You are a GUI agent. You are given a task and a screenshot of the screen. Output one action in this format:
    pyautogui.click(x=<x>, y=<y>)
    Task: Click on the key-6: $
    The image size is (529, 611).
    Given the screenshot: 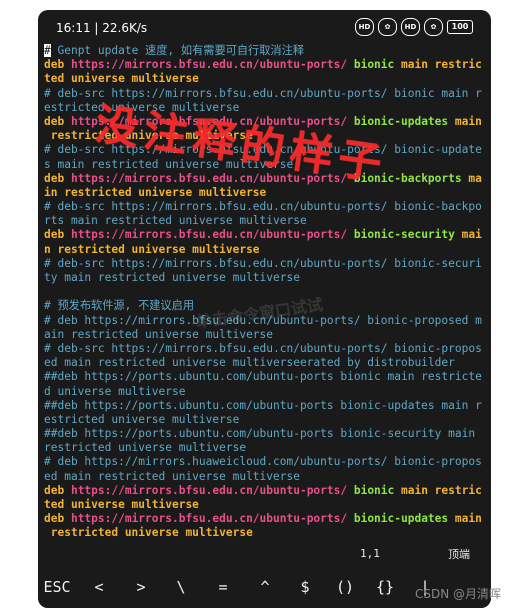 What is the action you would take?
    pyautogui.click(x=305, y=587)
    